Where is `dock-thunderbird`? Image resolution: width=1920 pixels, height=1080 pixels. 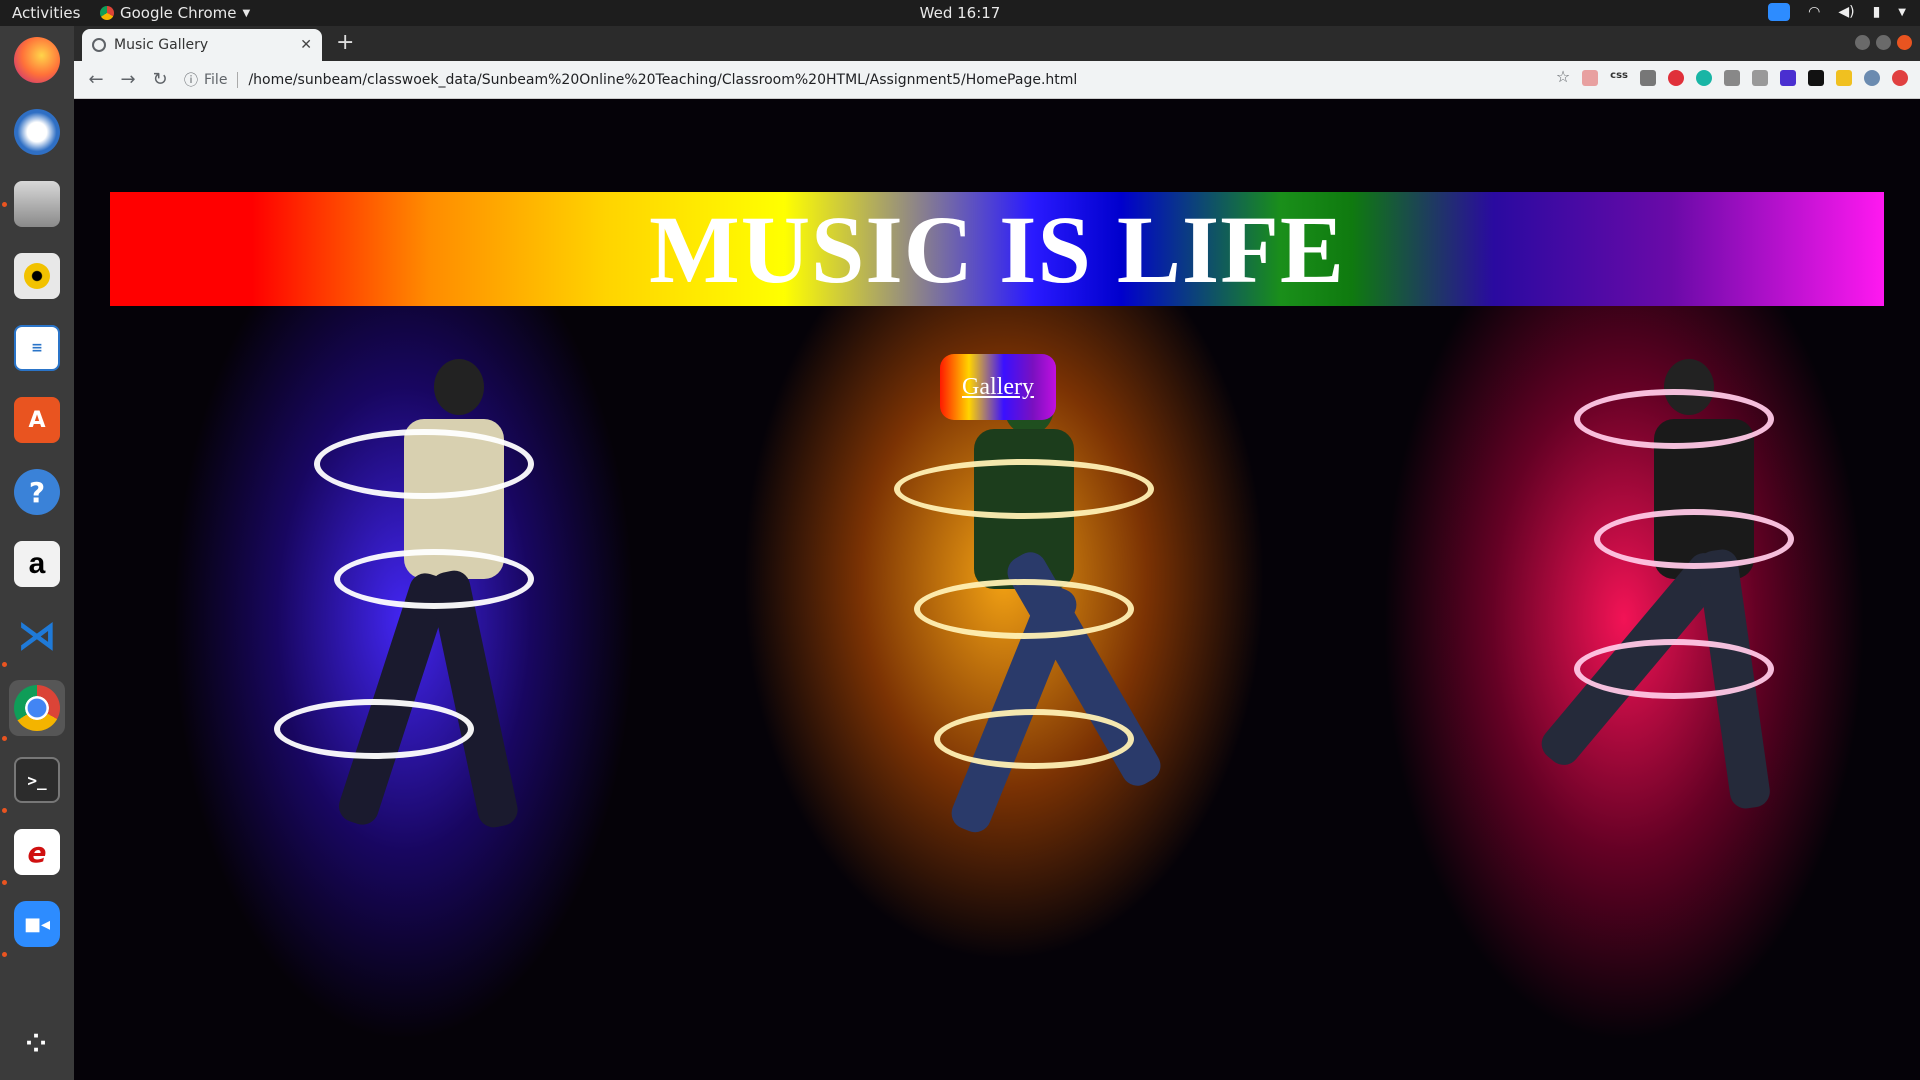
dock-thunderbird is located at coordinates (37, 132).